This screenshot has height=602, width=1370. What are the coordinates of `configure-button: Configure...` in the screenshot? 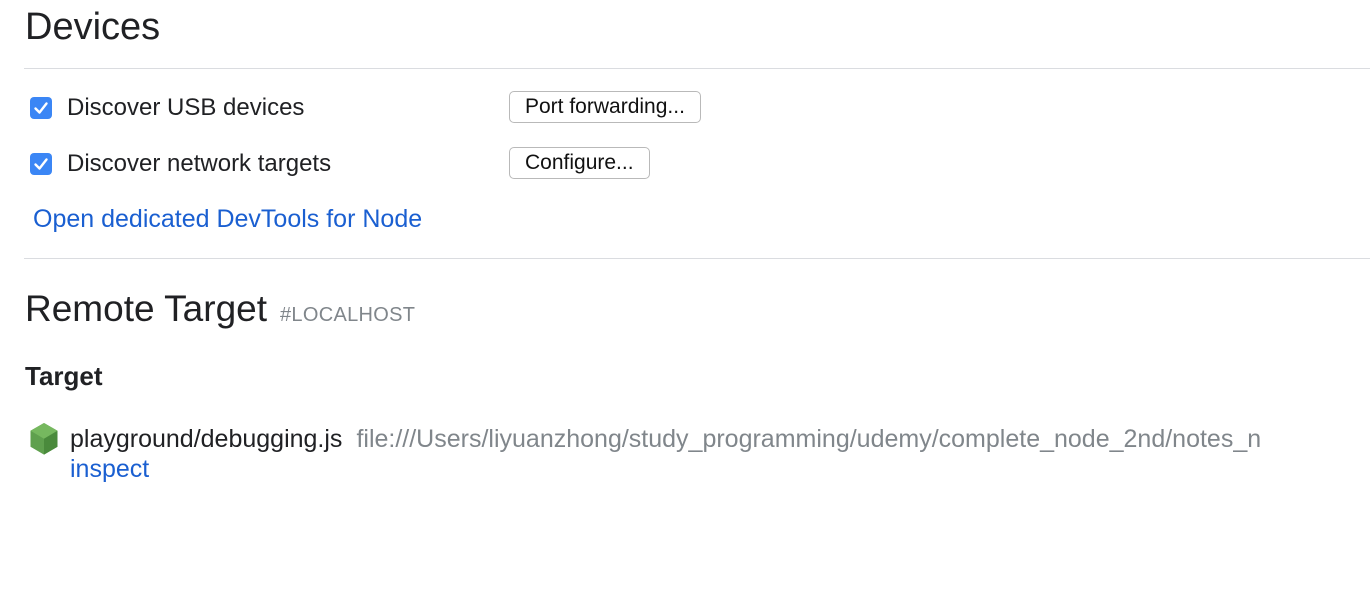 It's located at (579, 163).